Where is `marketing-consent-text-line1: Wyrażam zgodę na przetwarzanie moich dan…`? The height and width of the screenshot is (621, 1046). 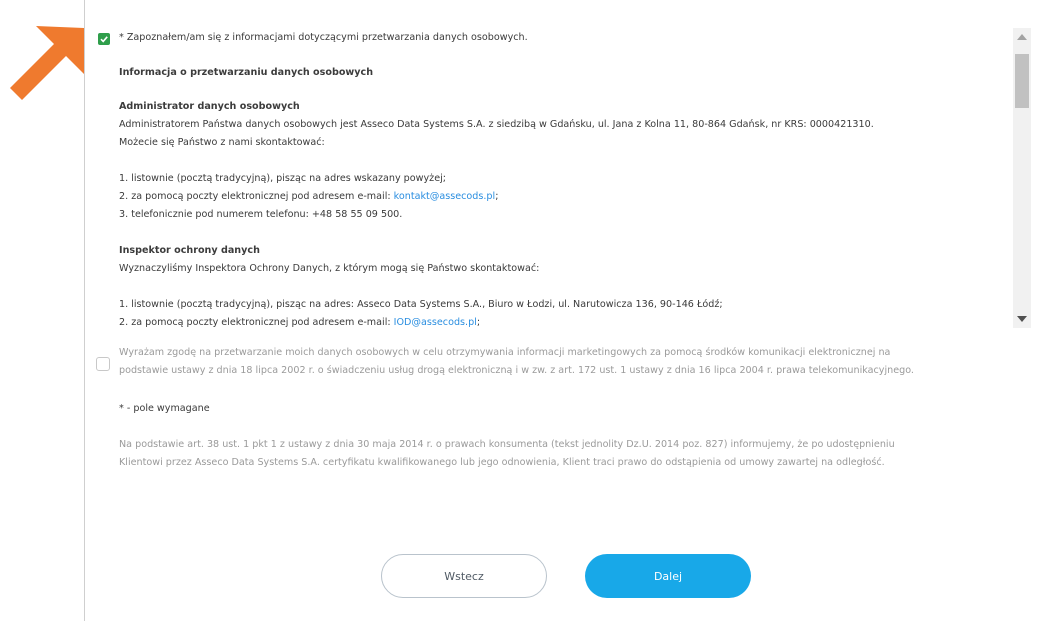 marketing-consent-text-line1: Wyrażam zgodę na przetwarzanie moich dan… is located at coordinates (505, 352).